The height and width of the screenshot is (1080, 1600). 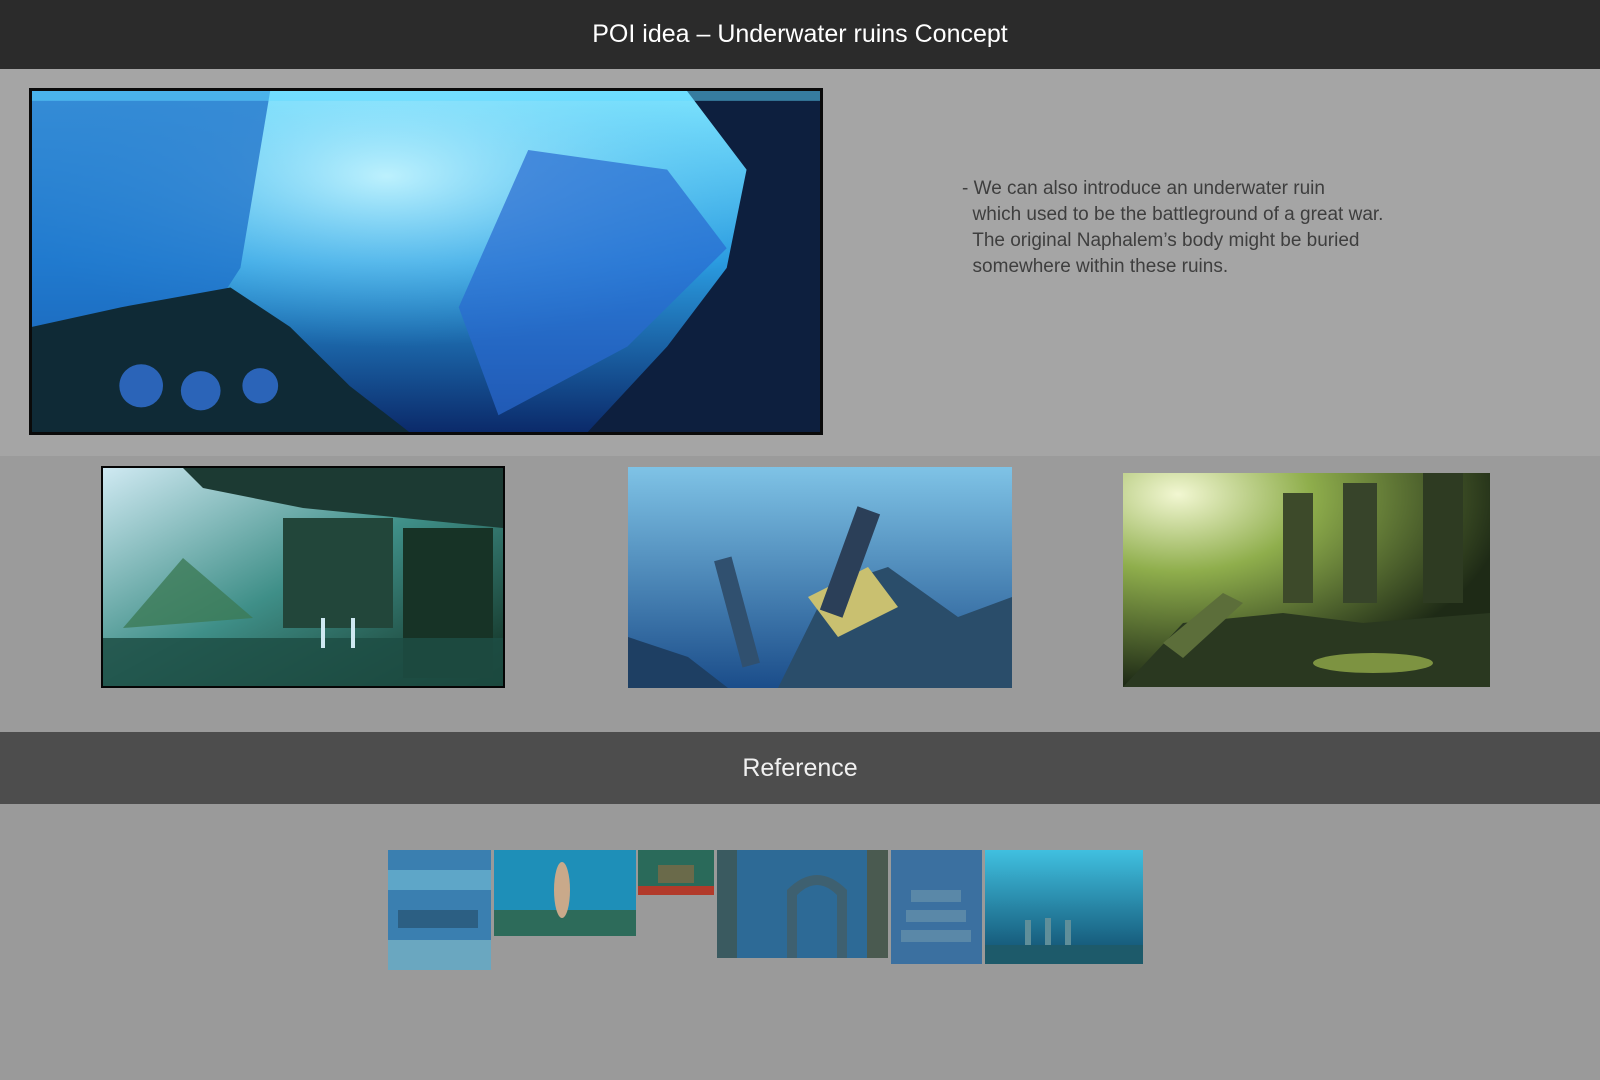 What do you see at coordinates (439, 910) in the screenshot?
I see `reference-photo-stone-steps` at bounding box center [439, 910].